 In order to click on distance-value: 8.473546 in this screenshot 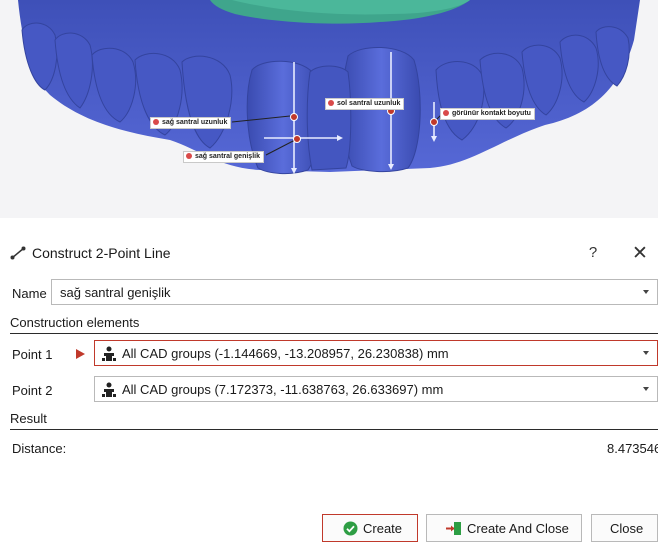, I will do `click(632, 448)`.